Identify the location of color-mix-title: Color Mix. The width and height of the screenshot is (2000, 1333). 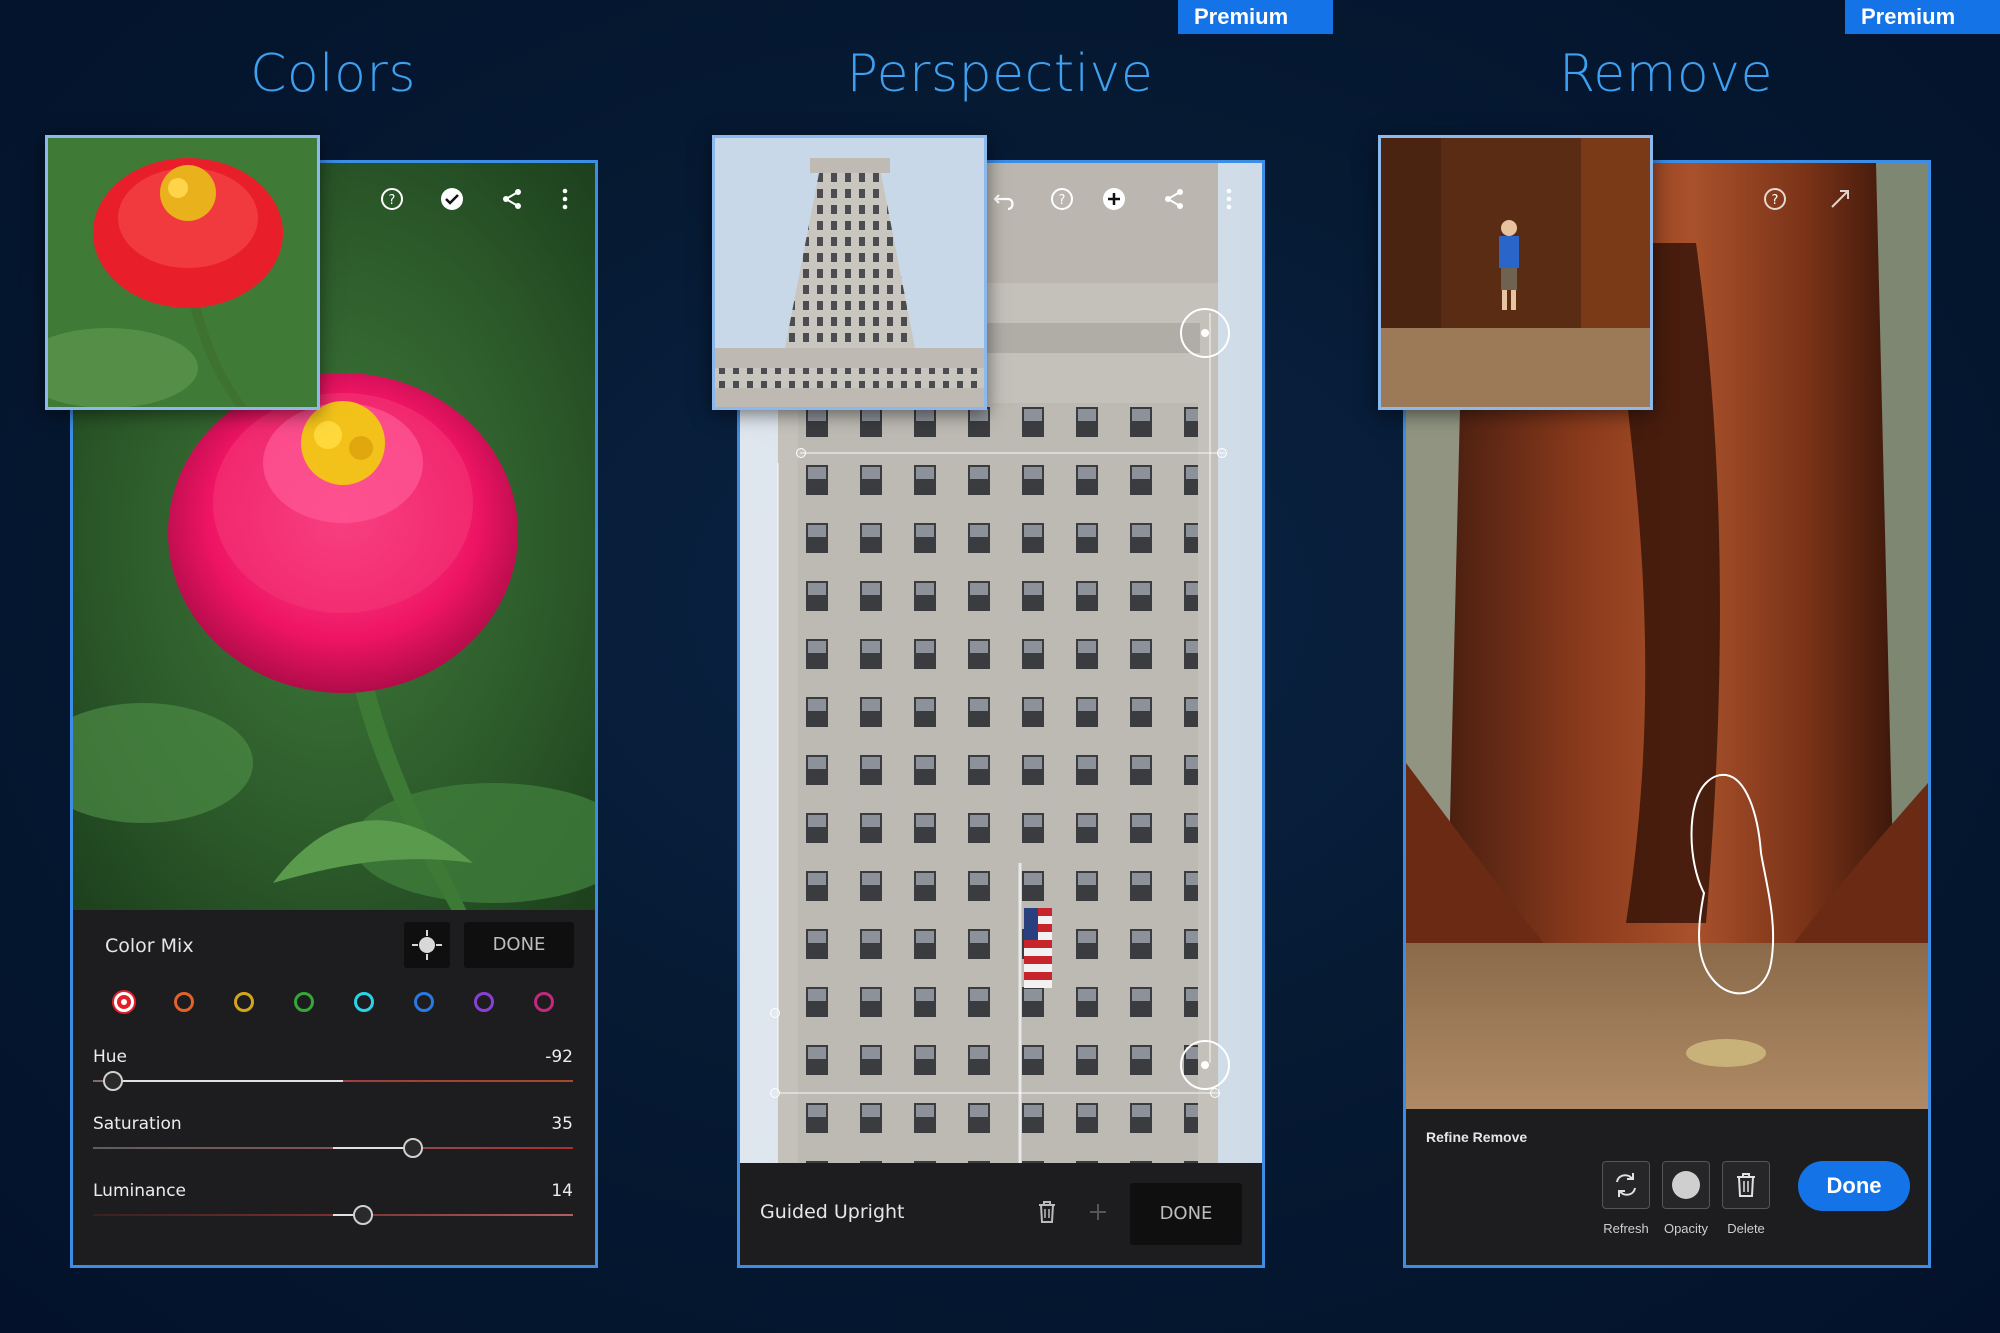
(149, 946).